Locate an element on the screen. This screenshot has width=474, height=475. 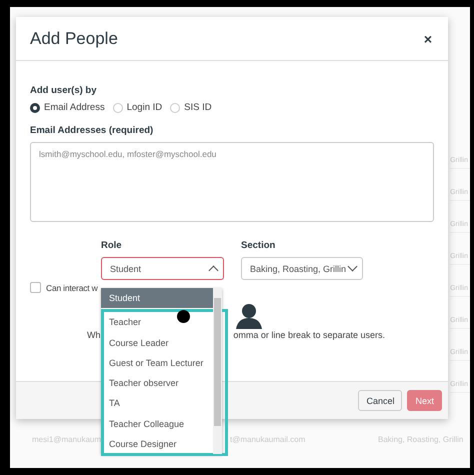
dropdown-option: Course Designer is located at coordinates (158, 444).